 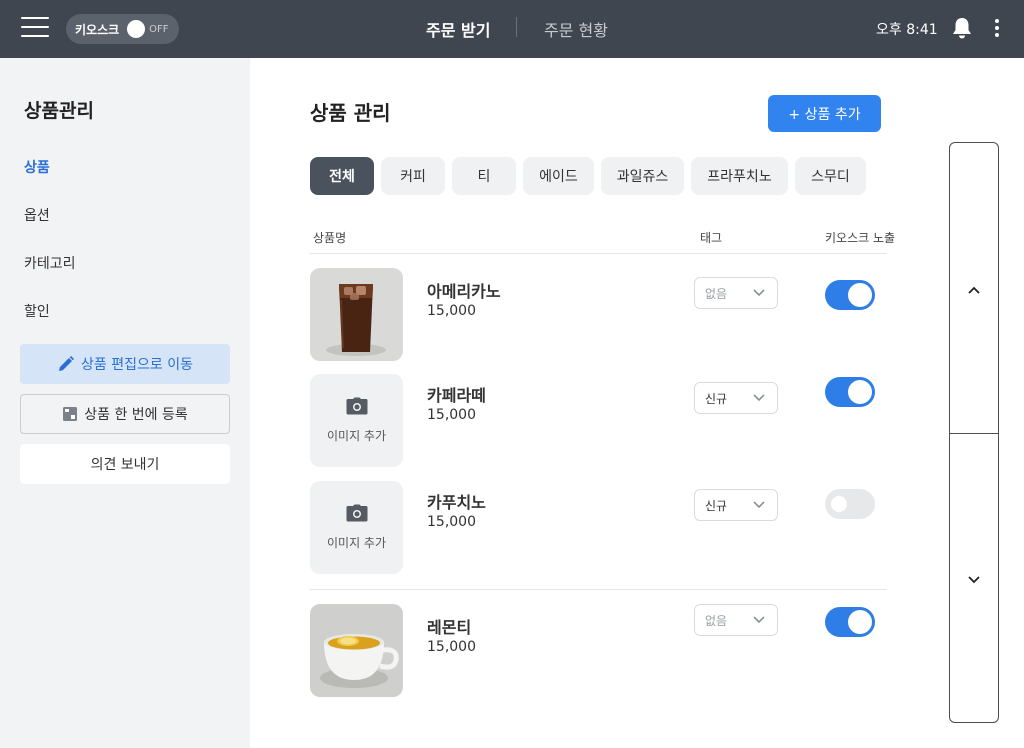 I want to click on scroll-down-button, so click(x=974, y=578).